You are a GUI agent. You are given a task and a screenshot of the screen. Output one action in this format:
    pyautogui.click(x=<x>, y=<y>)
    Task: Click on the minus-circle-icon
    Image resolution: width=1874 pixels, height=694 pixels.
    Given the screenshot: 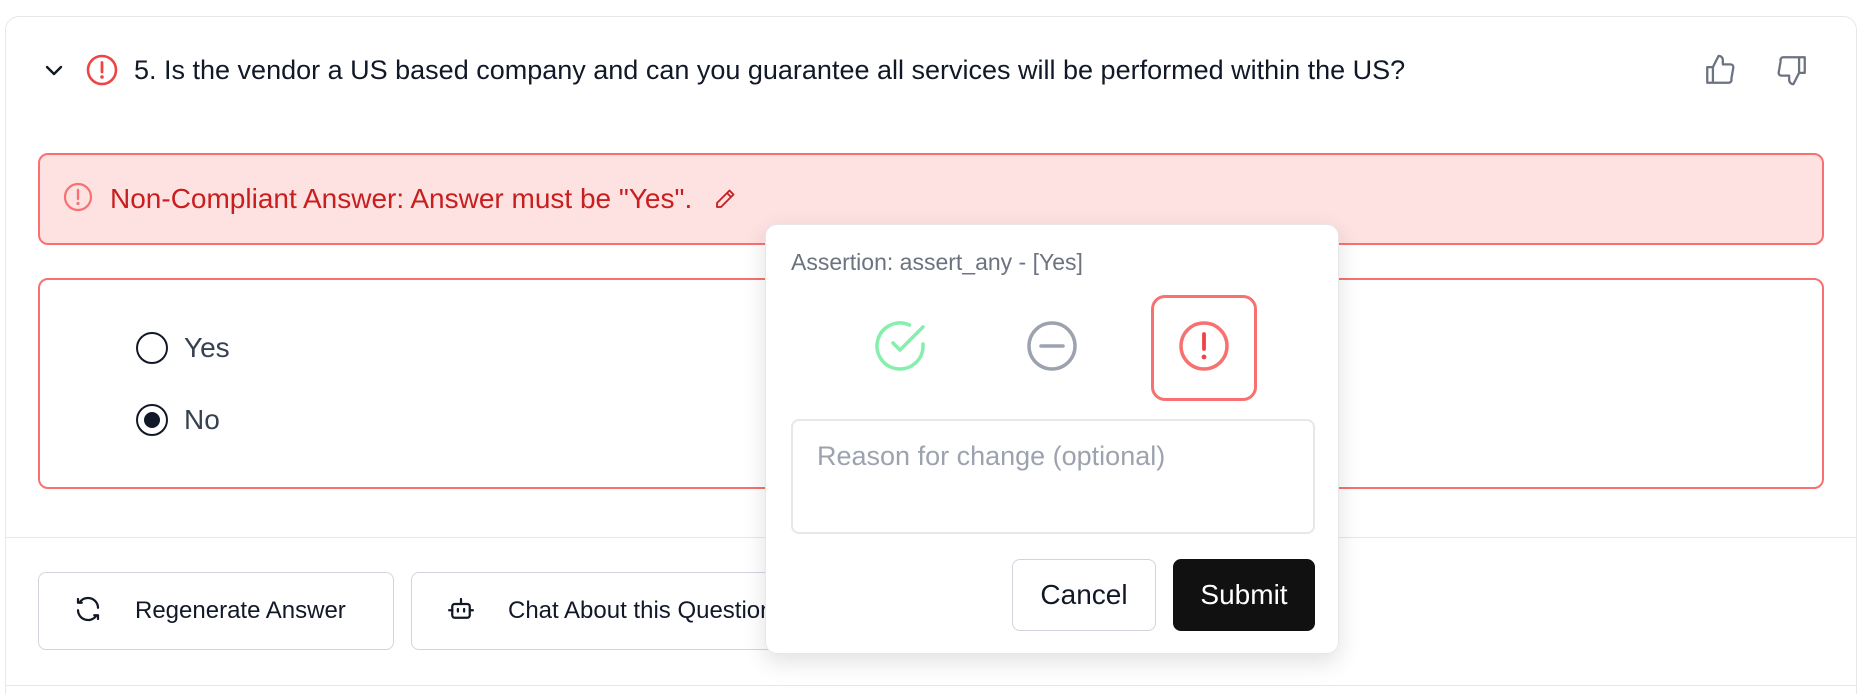 What is the action you would take?
    pyautogui.click(x=1052, y=348)
    